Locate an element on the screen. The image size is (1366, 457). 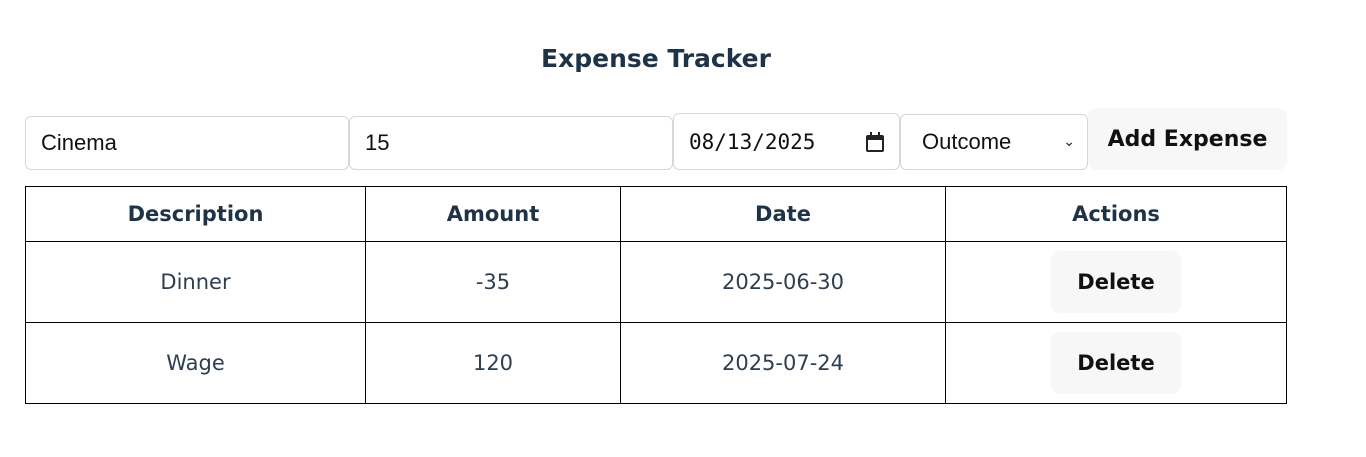
page-title: Expense Tracker is located at coordinates (656, 58).